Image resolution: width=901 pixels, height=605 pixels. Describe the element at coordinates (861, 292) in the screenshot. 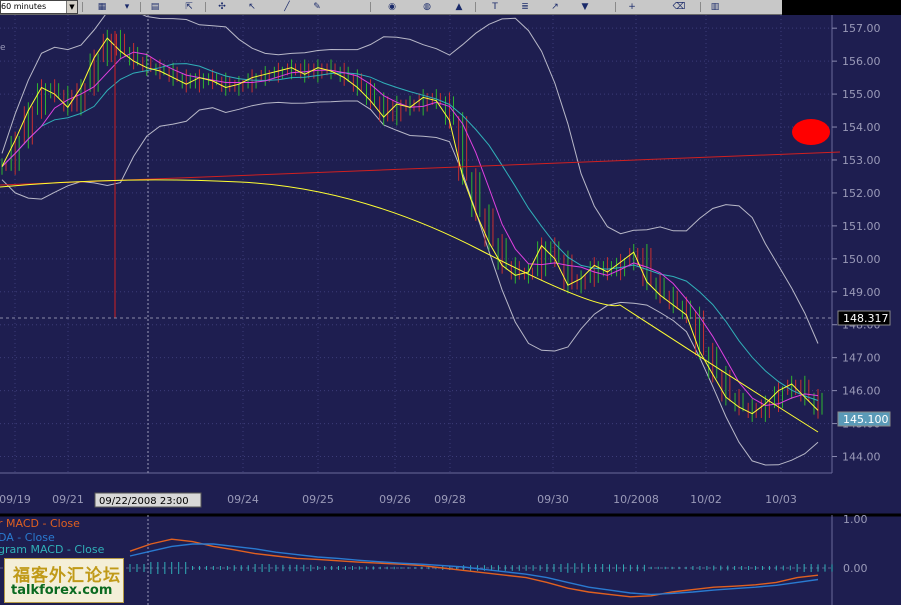

I see `y-tick-label: 149.00` at that location.